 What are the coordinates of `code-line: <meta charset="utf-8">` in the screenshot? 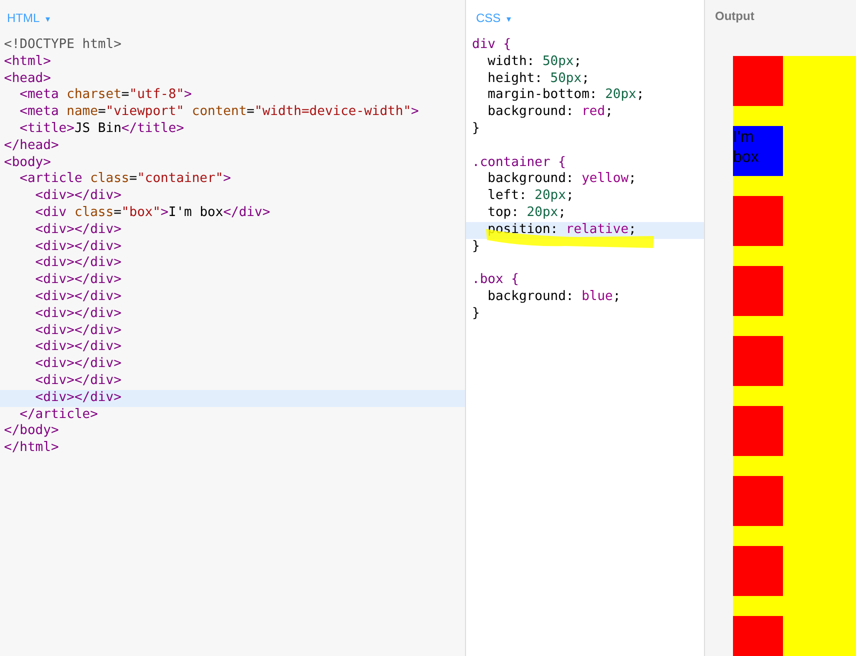 It's located at (105, 95).